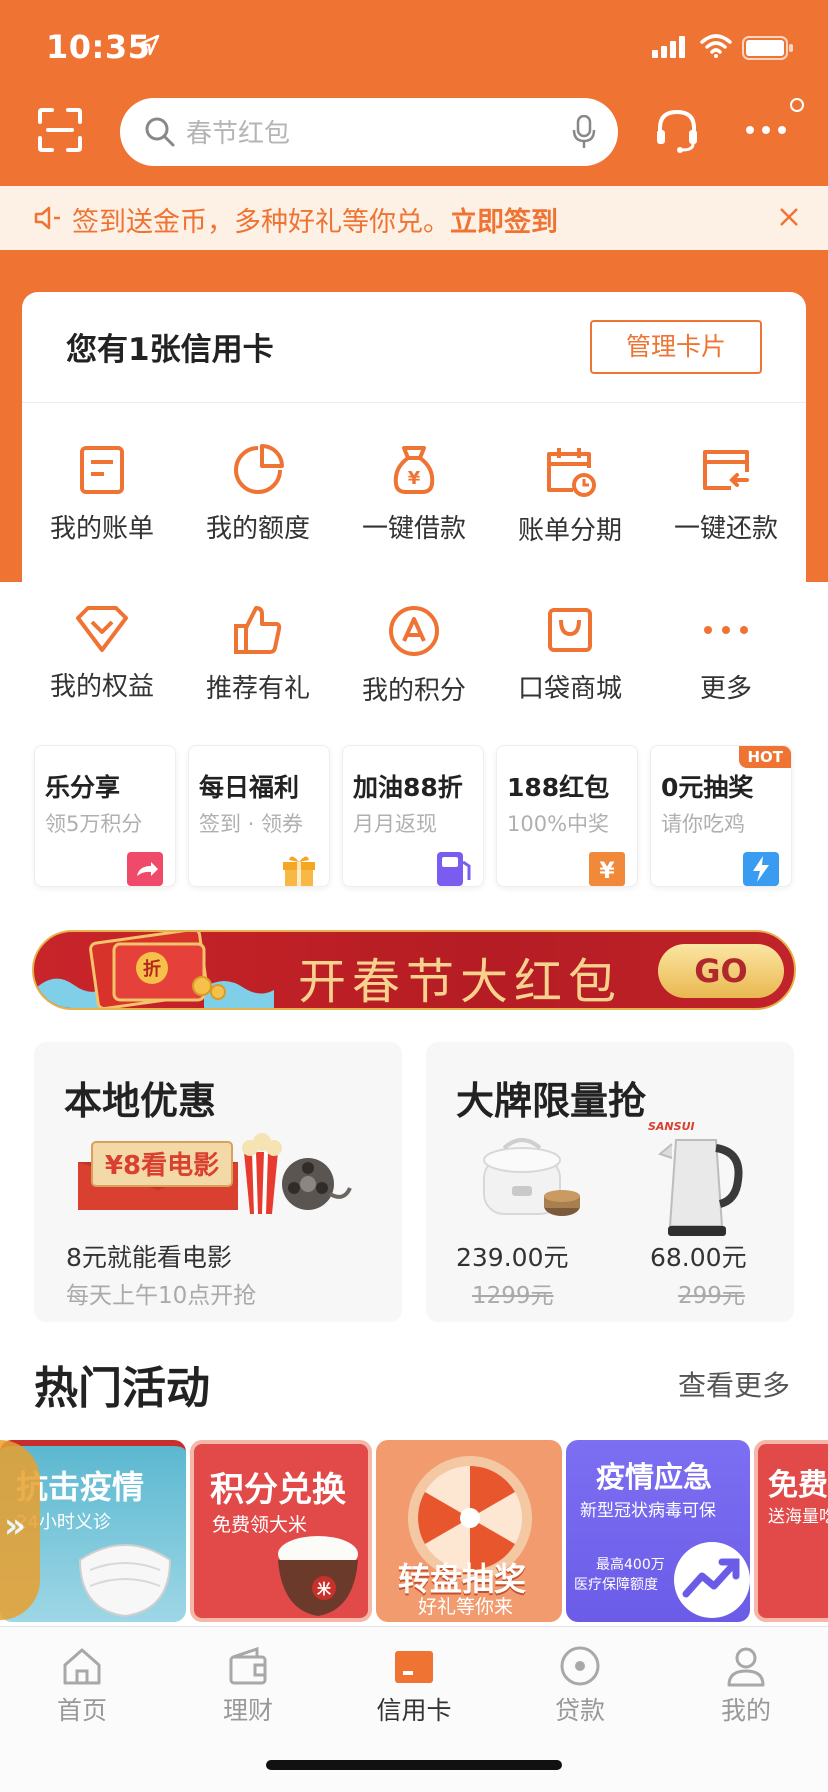  Describe the element at coordinates (154, 970) in the screenshot. I see `red-envelope-illustration-icon: 折` at that location.